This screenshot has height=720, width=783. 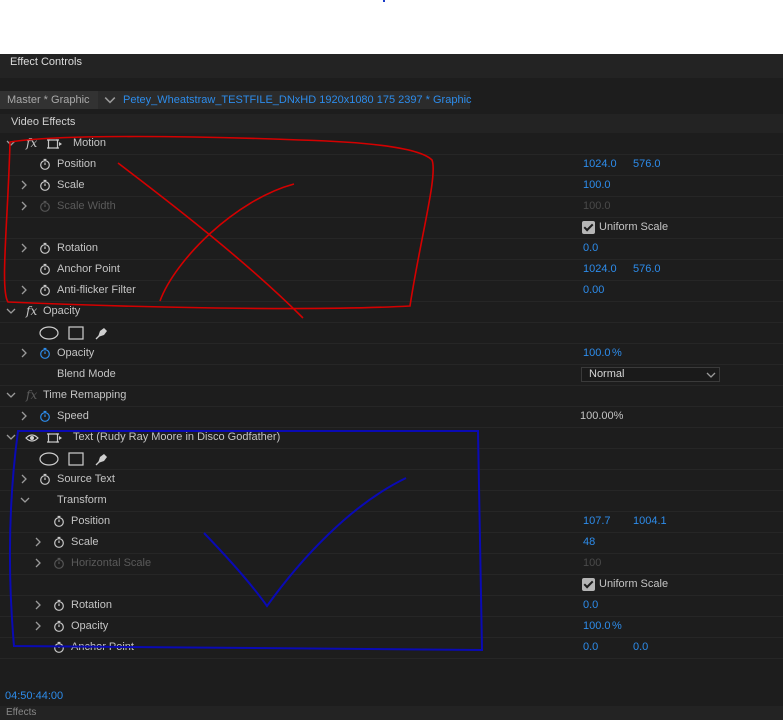 What do you see at coordinates (391, 375) in the screenshot?
I see `prop-blend-mode: Blend Mode Normal` at bounding box center [391, 375].